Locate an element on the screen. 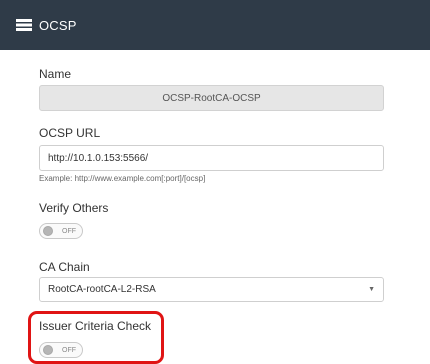  name-field: OCSP-RootCA-OCSP is located at coordinates (211, 98).